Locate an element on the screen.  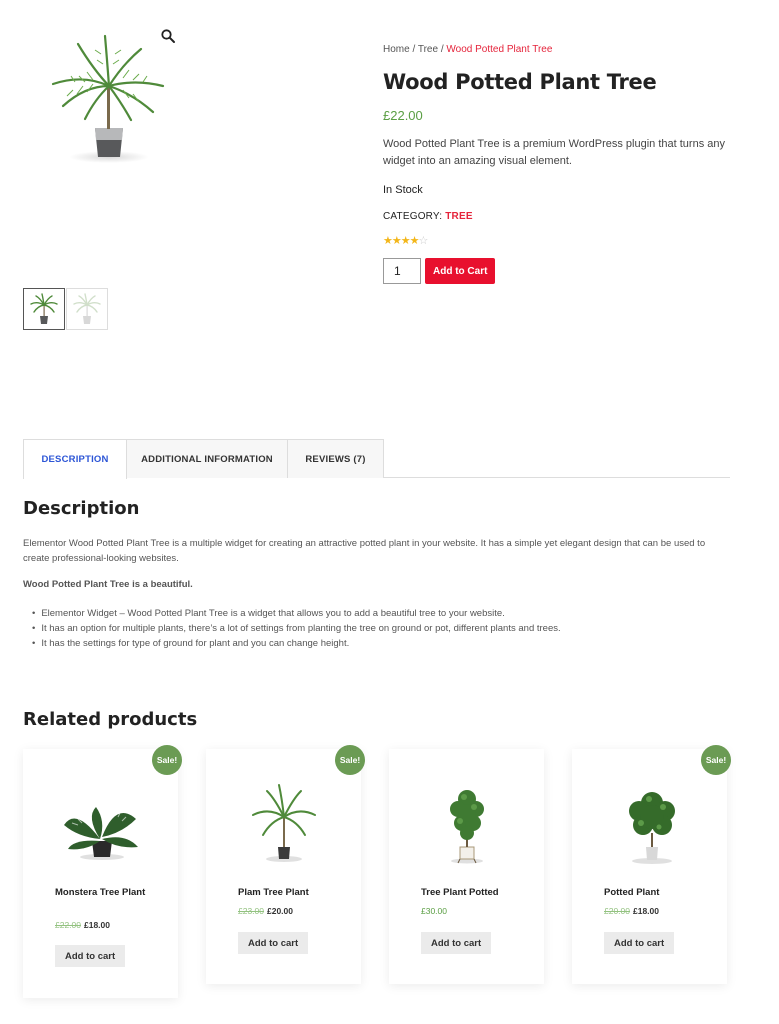
star-icon: ★★★★ is located at coordinates (401, 241).